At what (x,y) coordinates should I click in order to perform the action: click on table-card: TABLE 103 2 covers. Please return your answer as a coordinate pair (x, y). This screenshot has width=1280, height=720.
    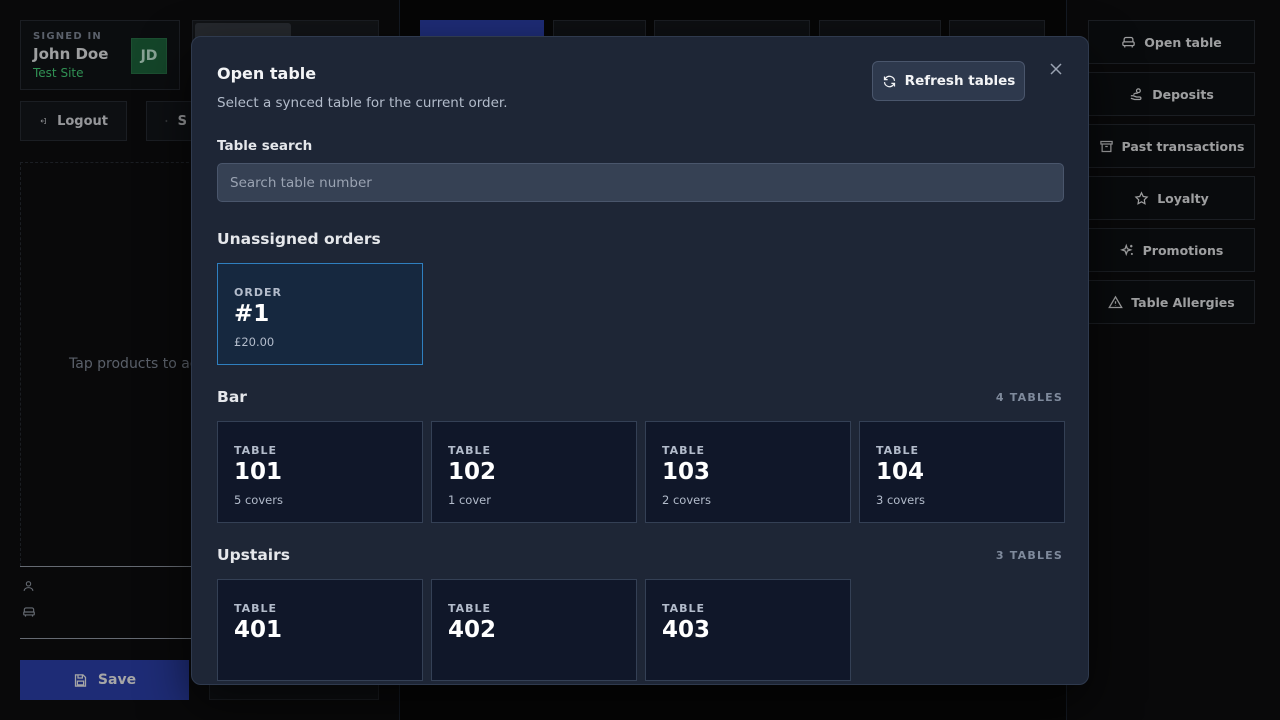
    Looking at the image, I should click on (748, 472).